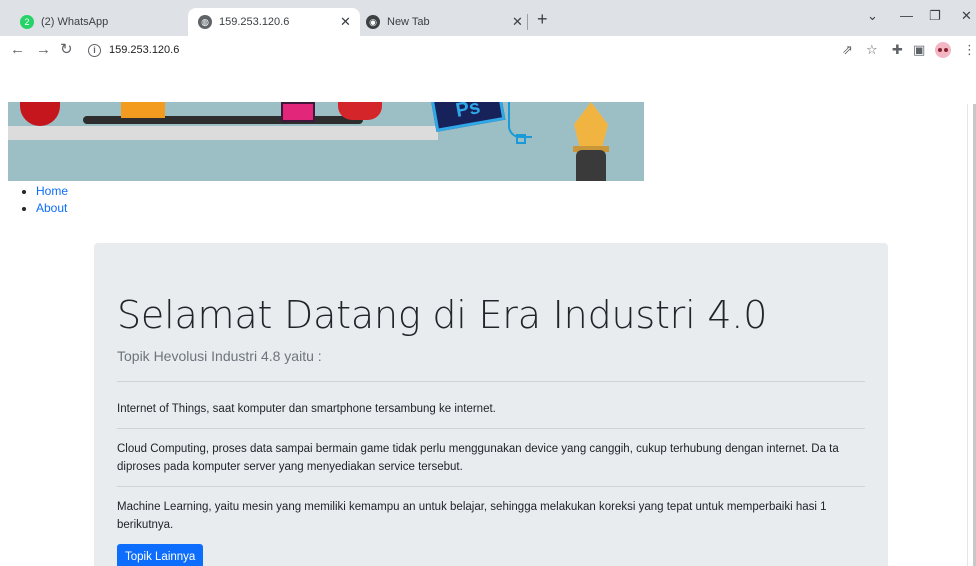 This screenshot has height=566, width=976. Describe the element at coordinates (967, 335) in the screenshot. I see `scrollbar-track` at that location.